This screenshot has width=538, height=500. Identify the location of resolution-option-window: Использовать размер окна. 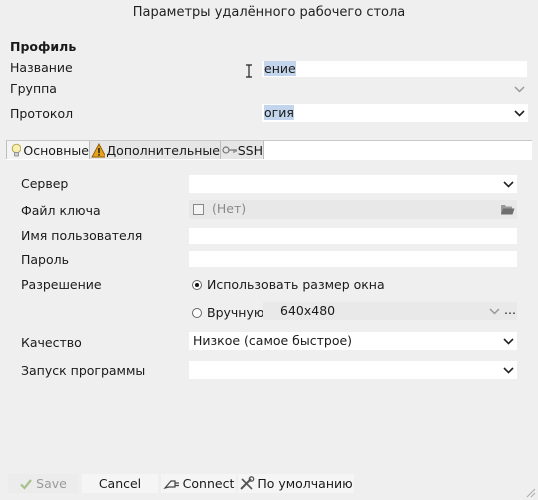
(288, 284).